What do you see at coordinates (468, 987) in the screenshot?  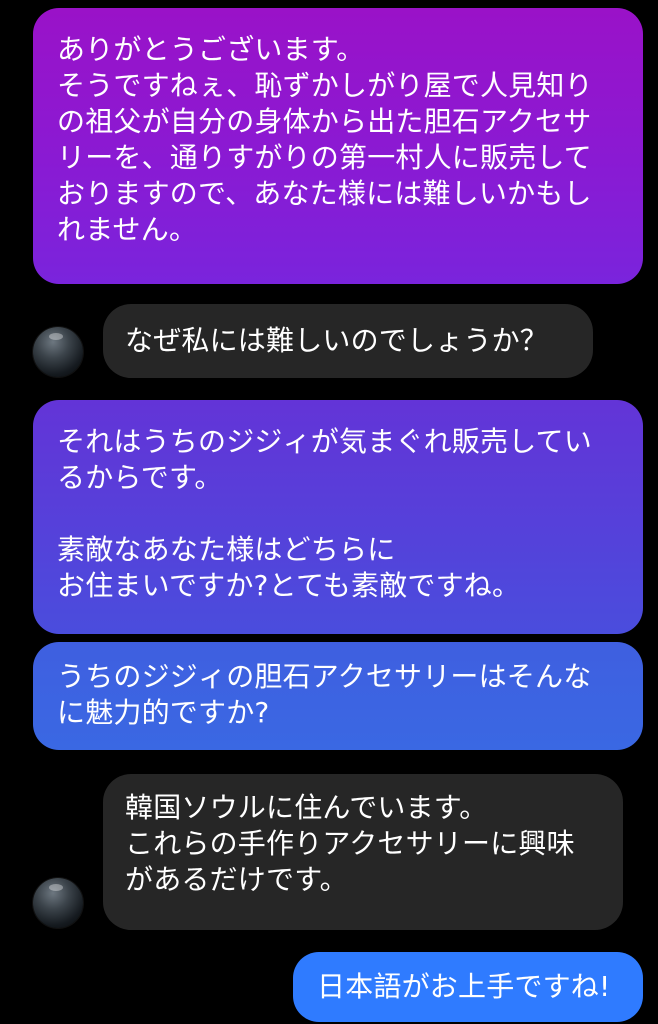 I see `outgoing-message: 日本語がお上手ですね!` at bounding box center [468, 987].